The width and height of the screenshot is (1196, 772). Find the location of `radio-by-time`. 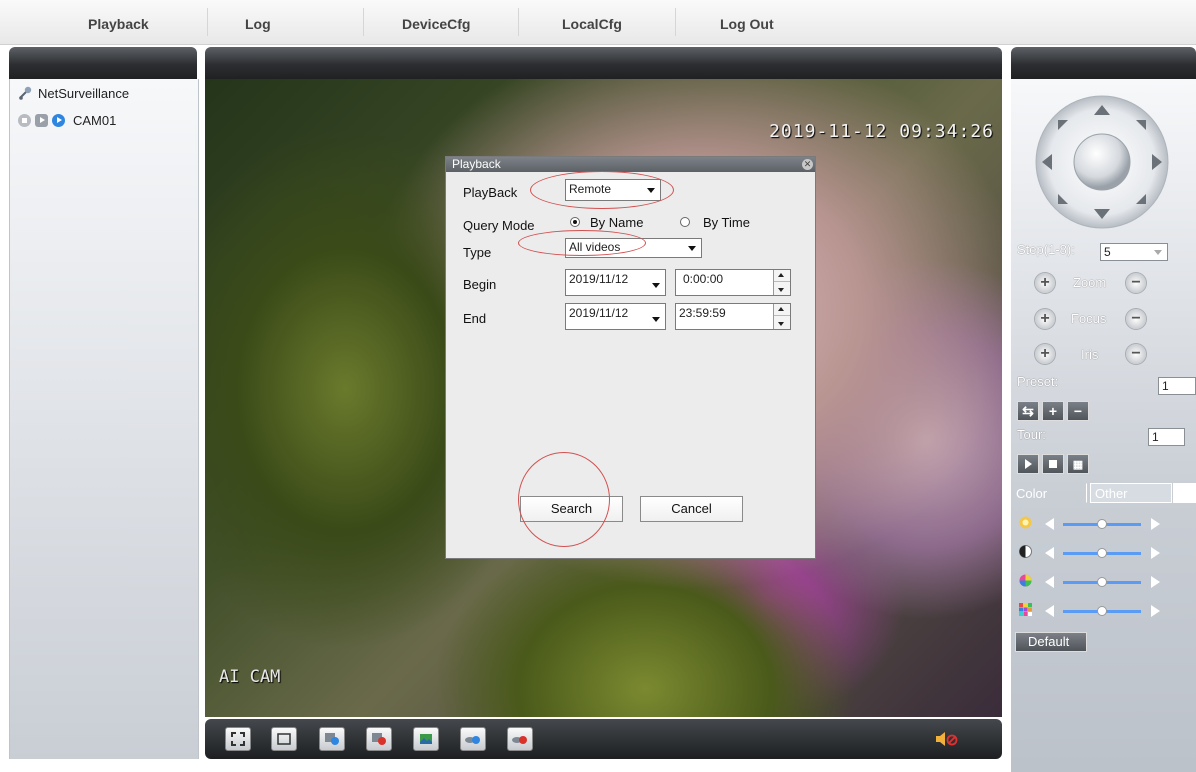

radio-by-time is located at coordinates (685, 222).